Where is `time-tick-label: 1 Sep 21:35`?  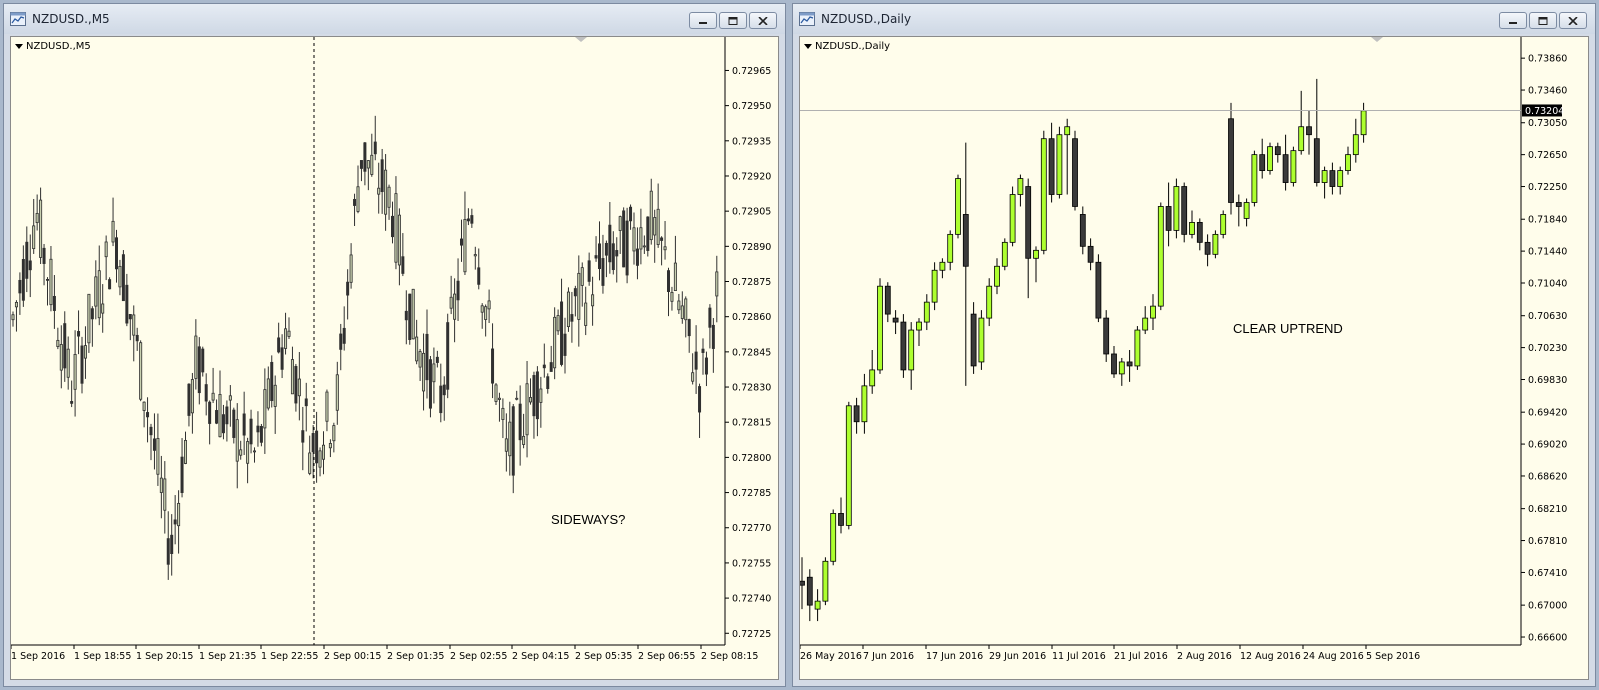
time-tick-label: 1 Sep 21:35 is located at coordinates (227, 656).